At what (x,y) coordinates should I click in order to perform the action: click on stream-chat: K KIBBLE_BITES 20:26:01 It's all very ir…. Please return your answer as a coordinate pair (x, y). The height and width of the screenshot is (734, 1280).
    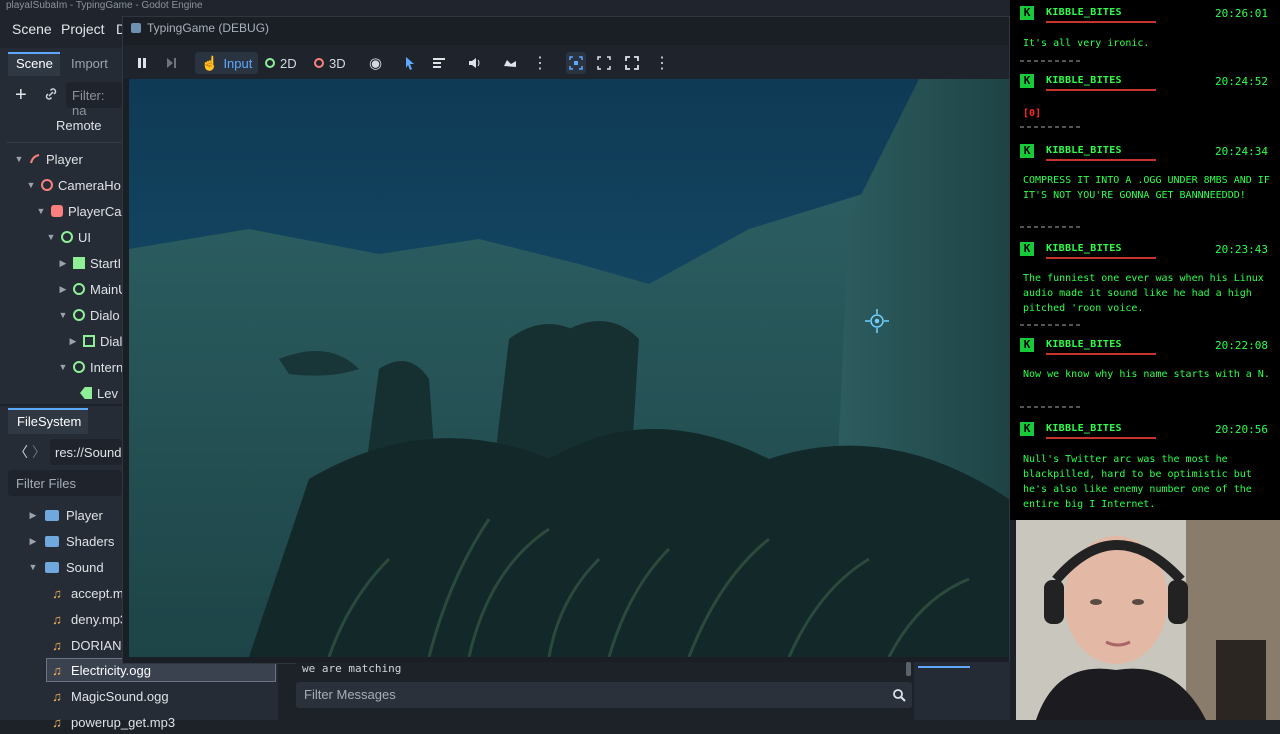
    Looking at the image, I should click on (1145, 260).